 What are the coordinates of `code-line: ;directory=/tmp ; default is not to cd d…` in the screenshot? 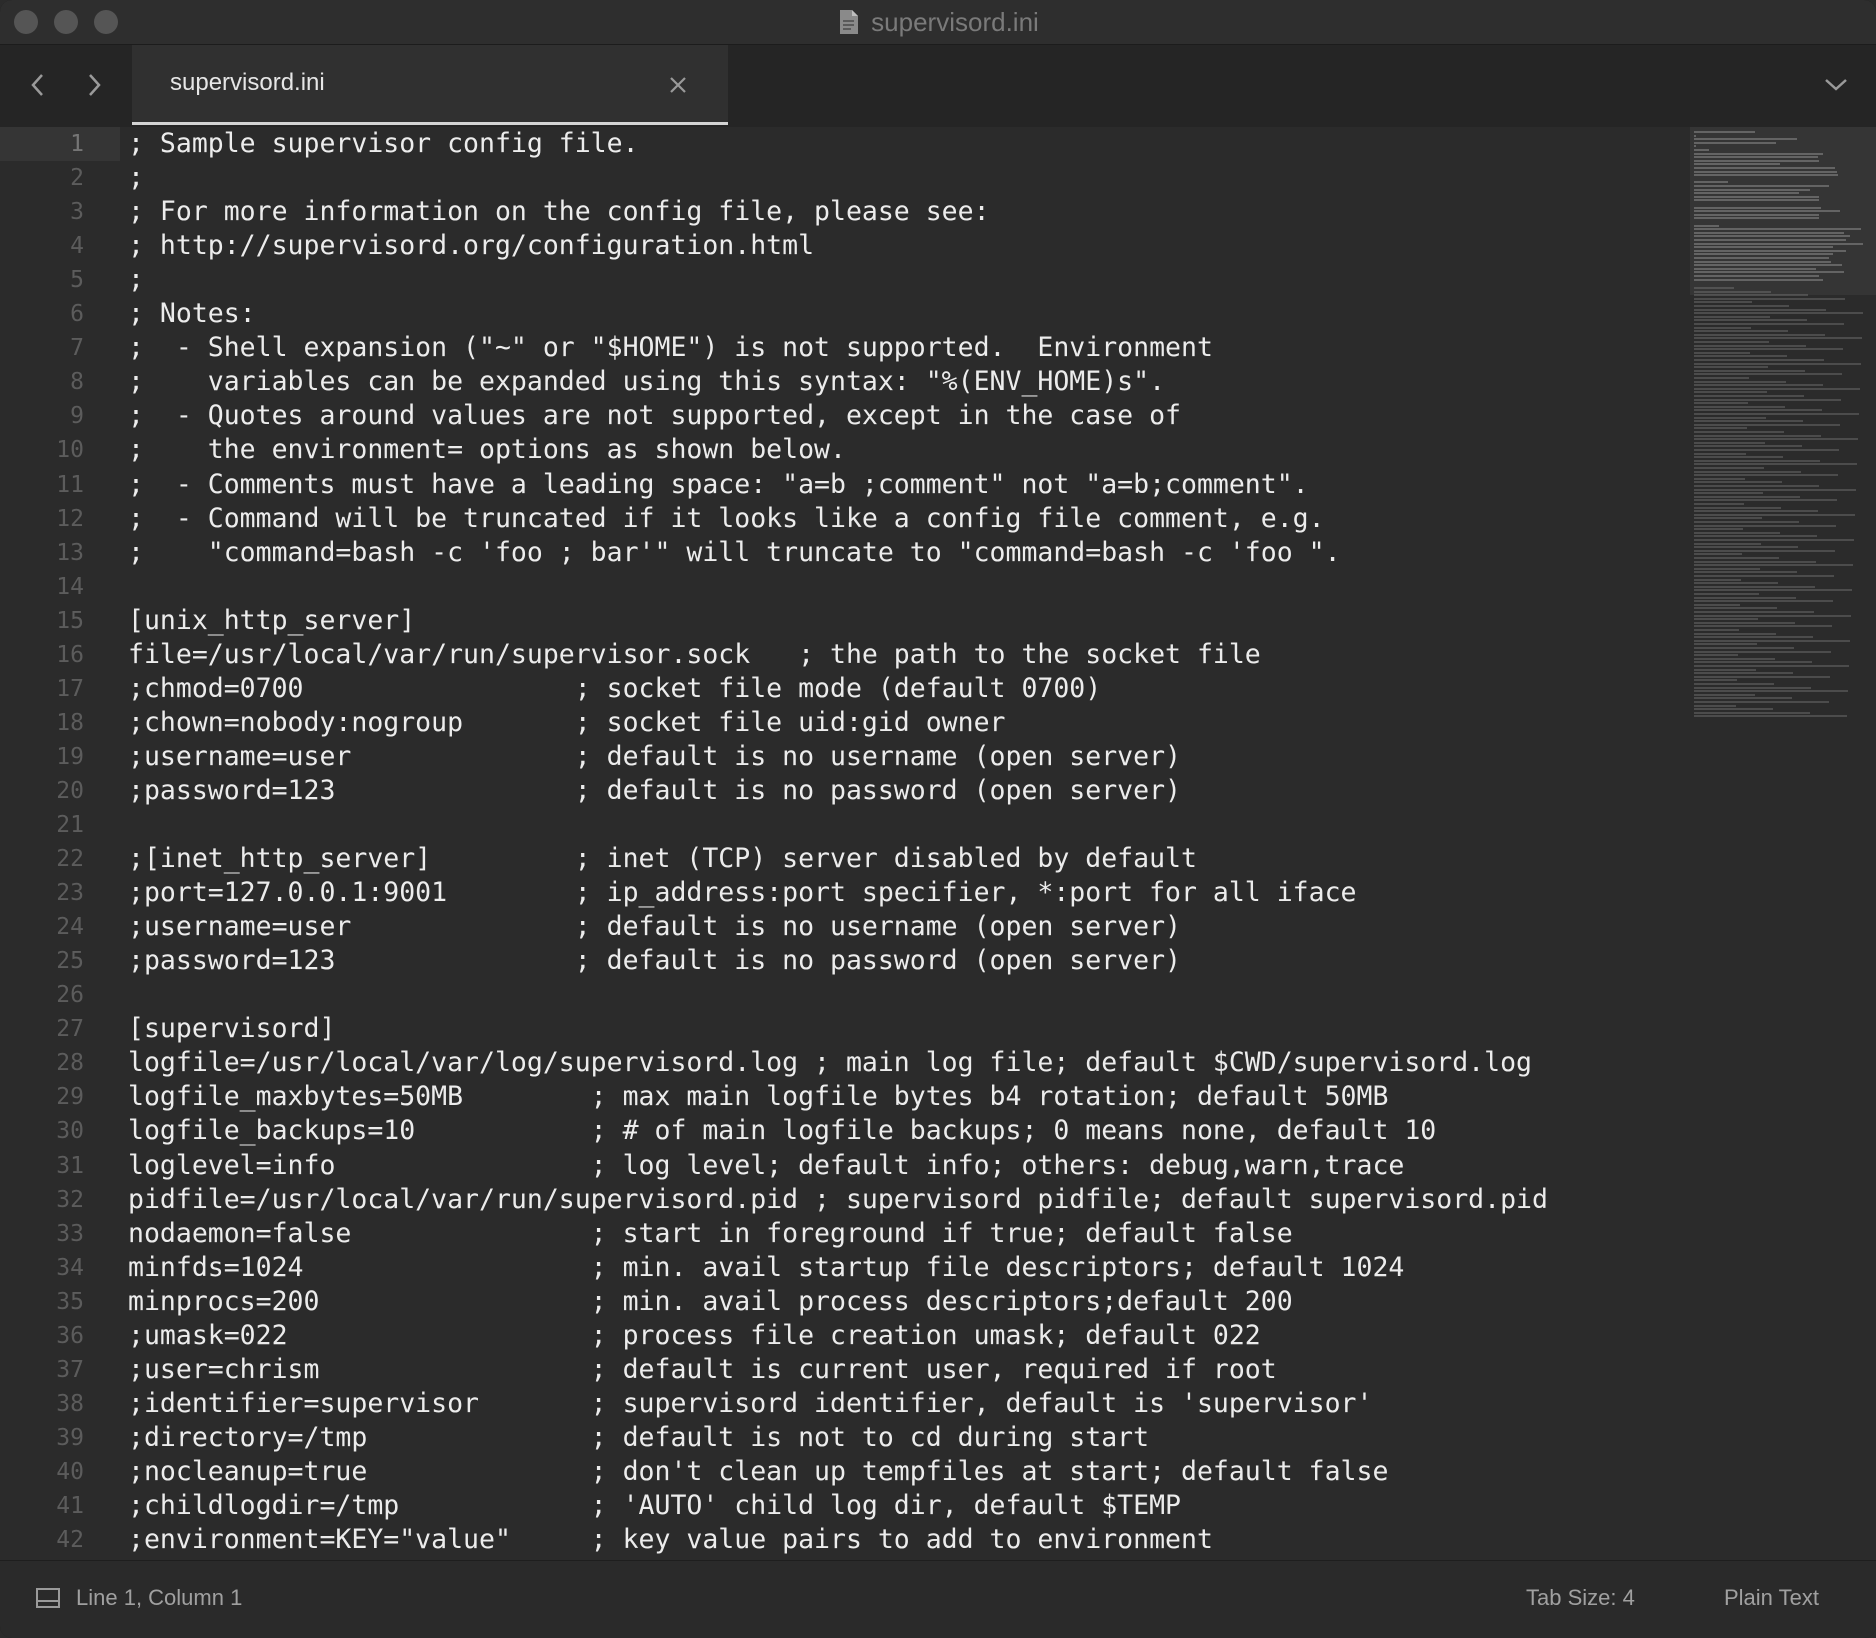 It's located at (638, 1438).